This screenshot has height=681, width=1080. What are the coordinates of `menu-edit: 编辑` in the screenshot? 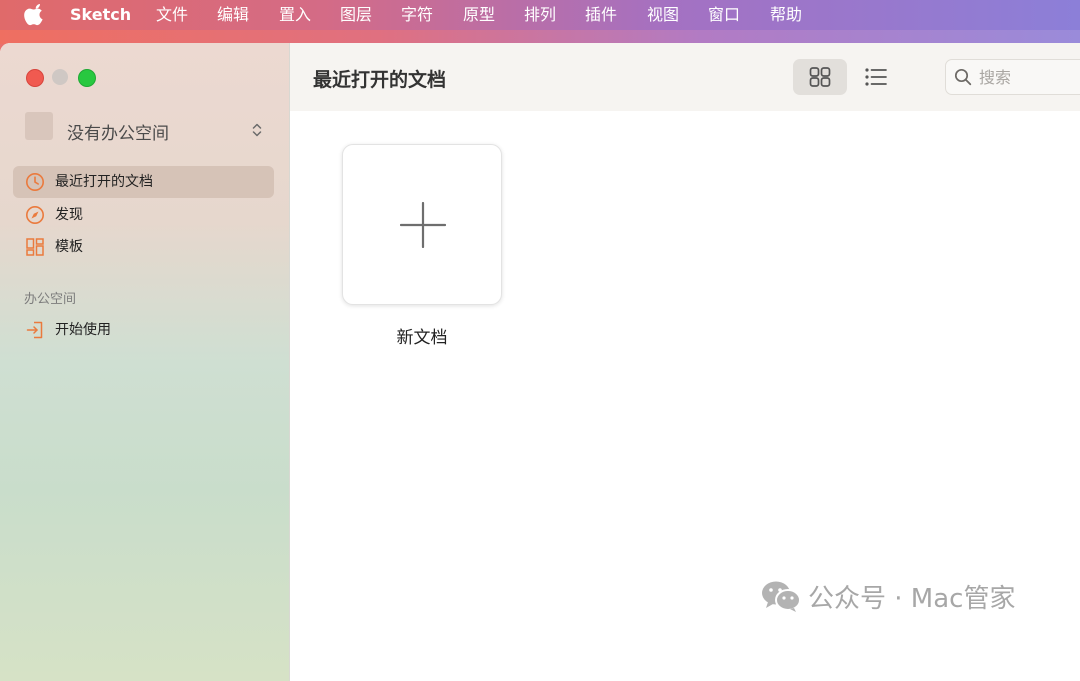 It's located at (233, 15).